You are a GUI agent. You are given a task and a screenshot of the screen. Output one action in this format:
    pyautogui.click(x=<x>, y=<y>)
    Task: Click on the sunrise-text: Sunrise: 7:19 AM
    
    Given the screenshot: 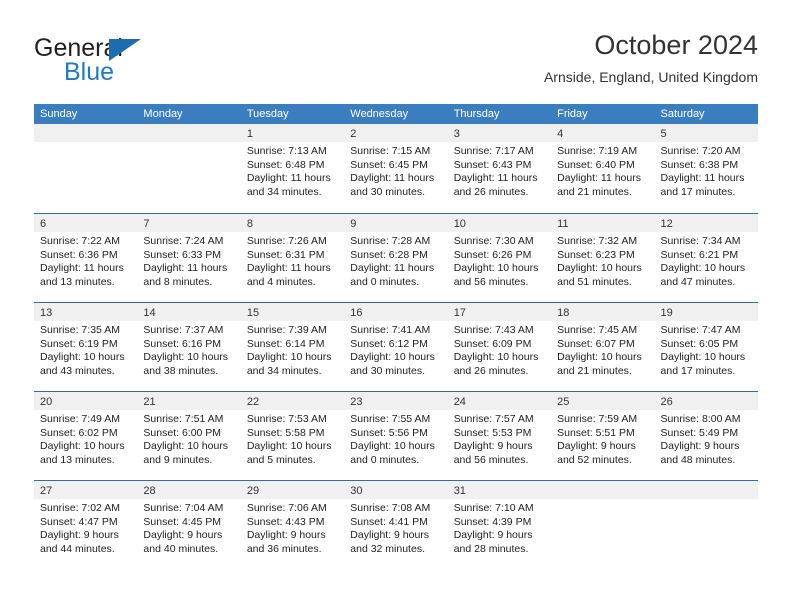 What is the action you would take?
    pyautogui.click(x=597, y=151)
    